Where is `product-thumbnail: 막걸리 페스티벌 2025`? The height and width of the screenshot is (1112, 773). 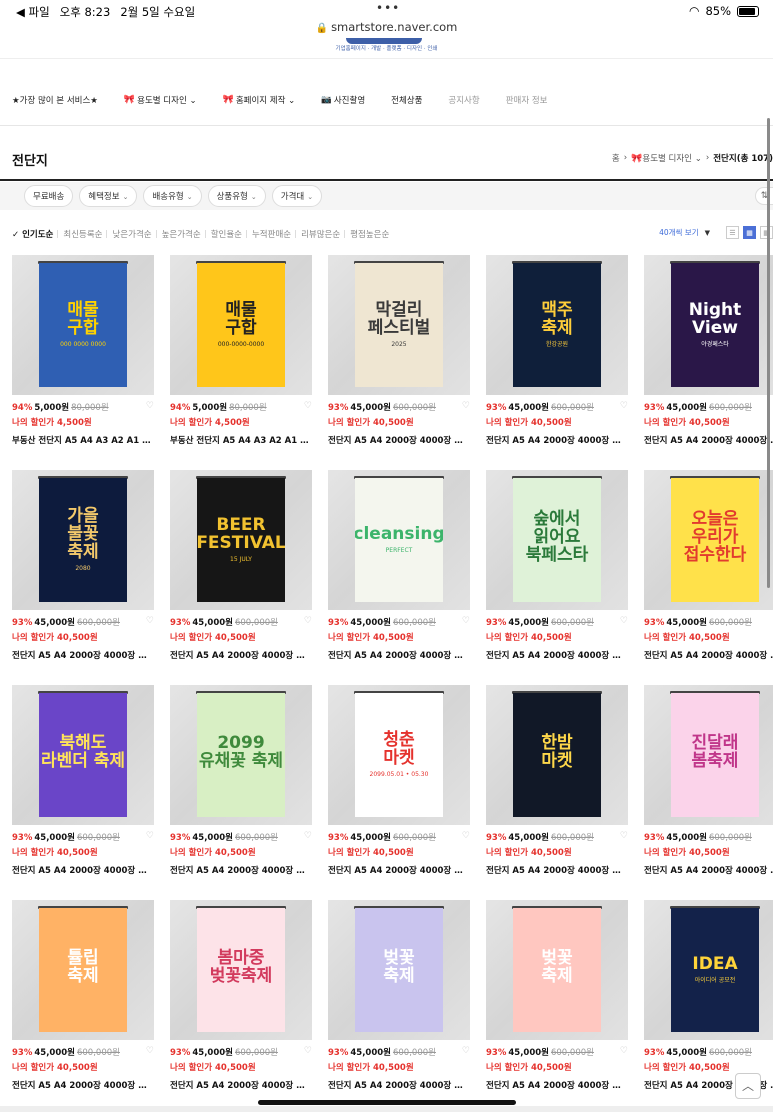 product-thumbnail: 막걸리 페스티벌 2025 is located at coordinates (399, 325).